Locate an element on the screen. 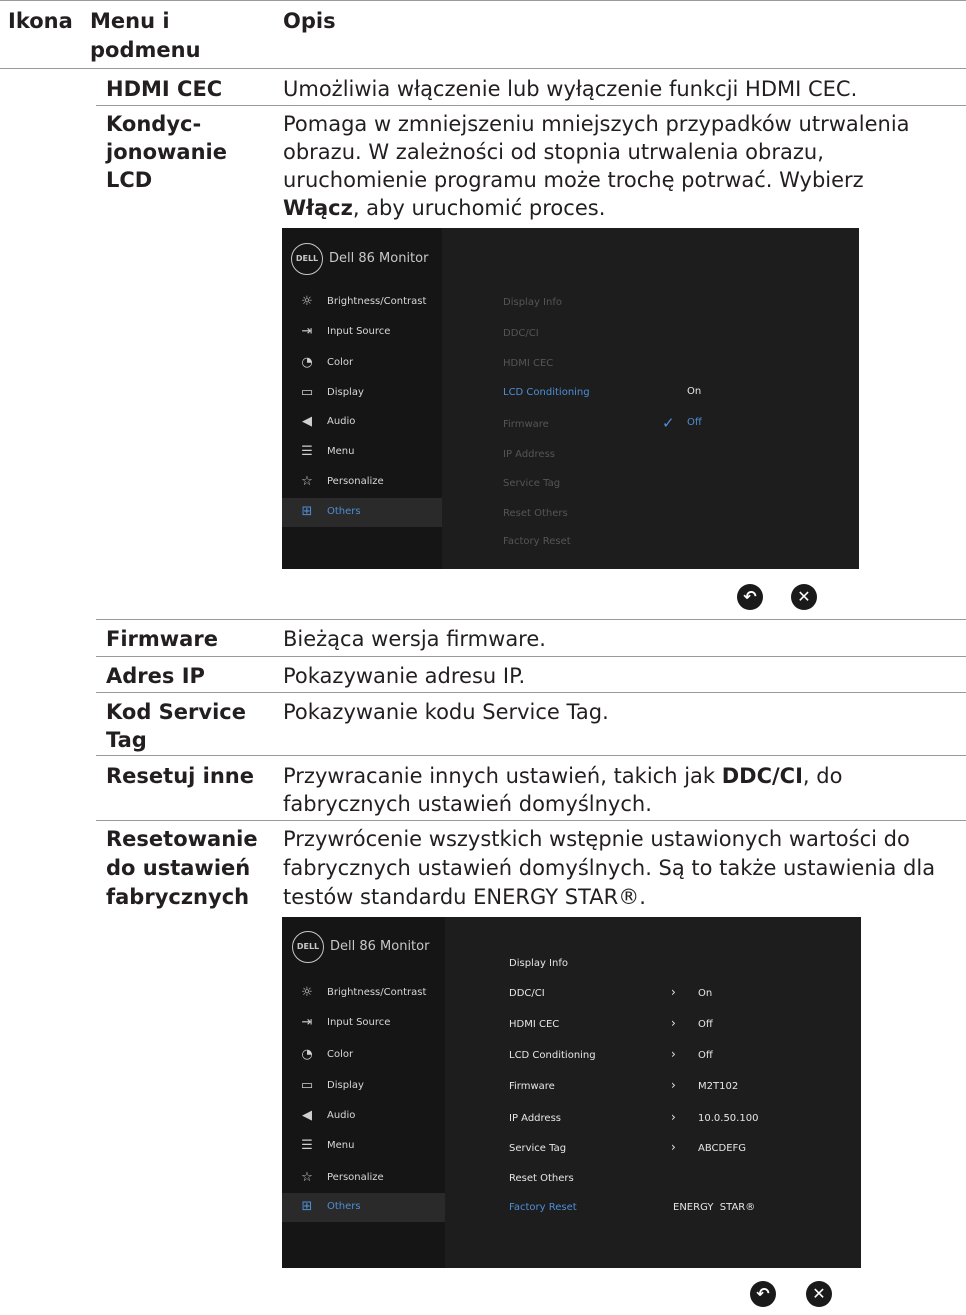  desc-lcd-rest: , aby uruchomić proces. is located at coordinates (479, 208).